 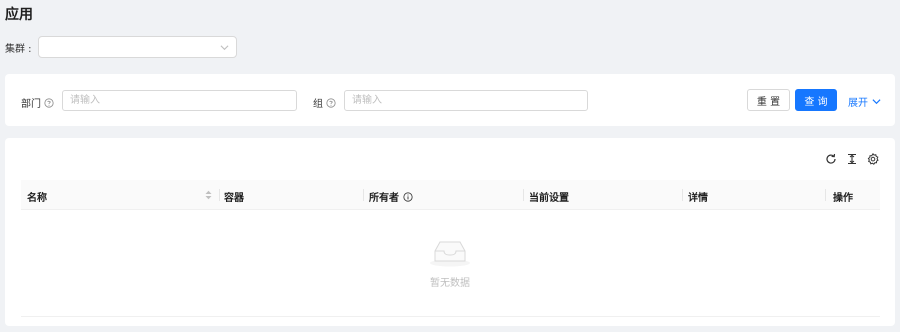 What do you see at coordinates (768, 100) in the screenshot?
I see `reset-button: 重 置` at bounding box center [768, 100].